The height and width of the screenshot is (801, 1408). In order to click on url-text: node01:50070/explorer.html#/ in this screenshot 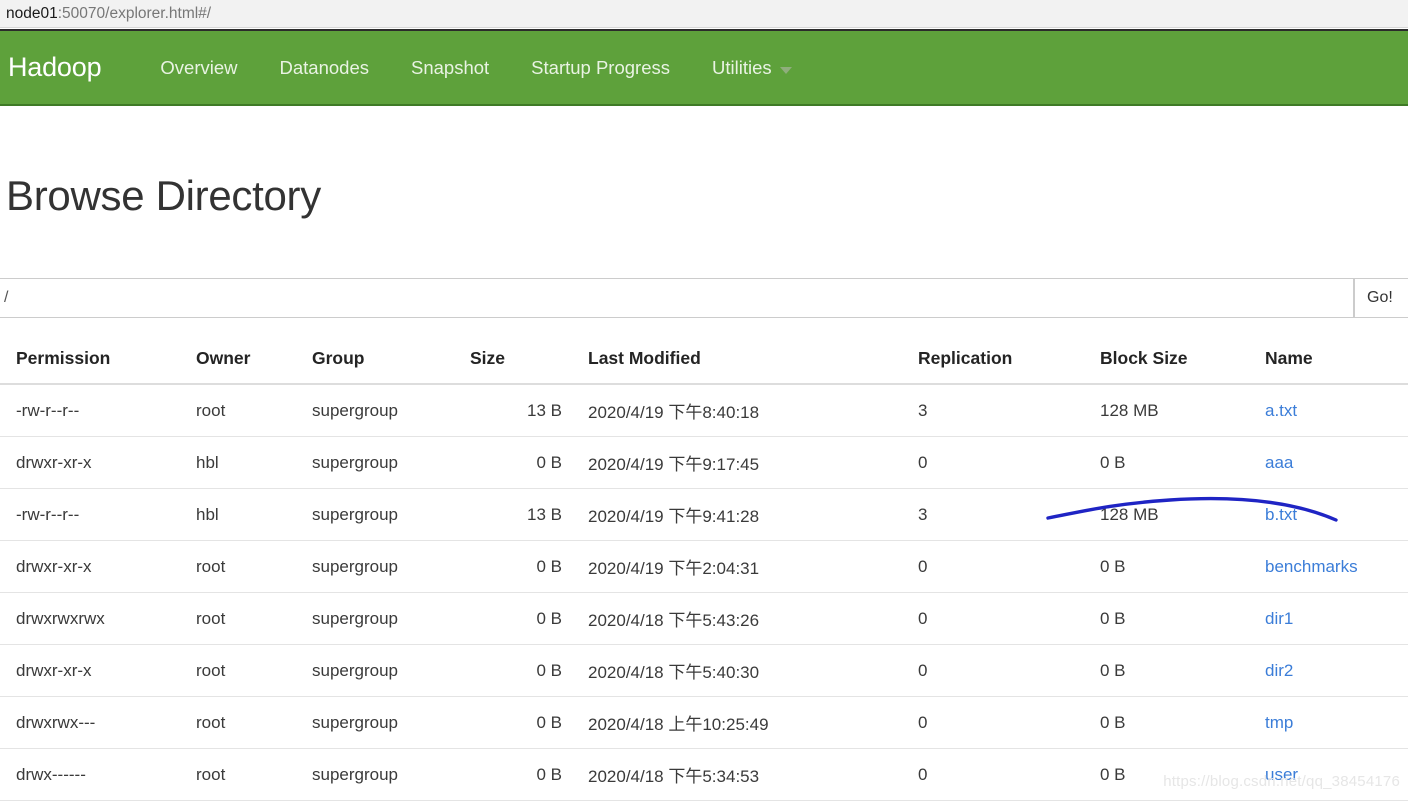, I will do `click(108, 14)`.